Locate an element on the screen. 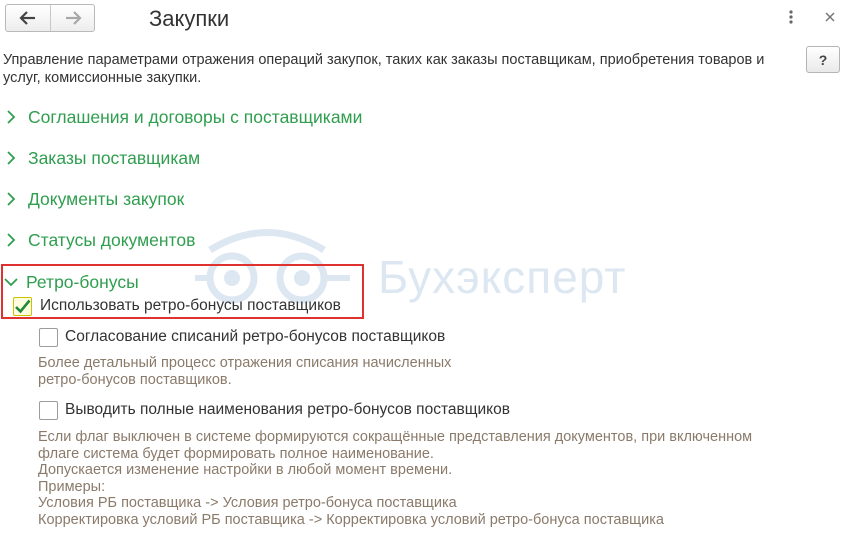 The width and height of the screenshot is (845, 545). chevron-down-icon is located at coordinates (13, 282).